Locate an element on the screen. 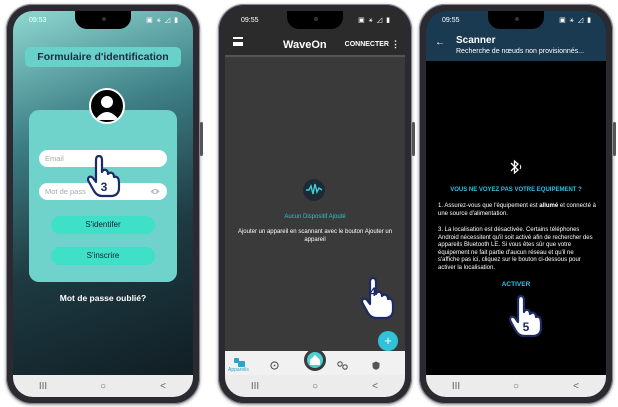 The image size is (618, 407). settings-tab-icon is located at coordinates (342, 365).